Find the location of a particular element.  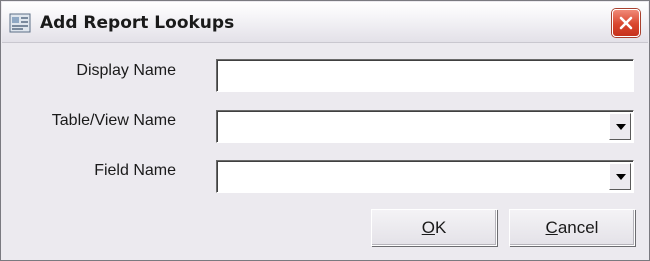

table-view-name-dropdown-button is located at coordinates (620, 126).